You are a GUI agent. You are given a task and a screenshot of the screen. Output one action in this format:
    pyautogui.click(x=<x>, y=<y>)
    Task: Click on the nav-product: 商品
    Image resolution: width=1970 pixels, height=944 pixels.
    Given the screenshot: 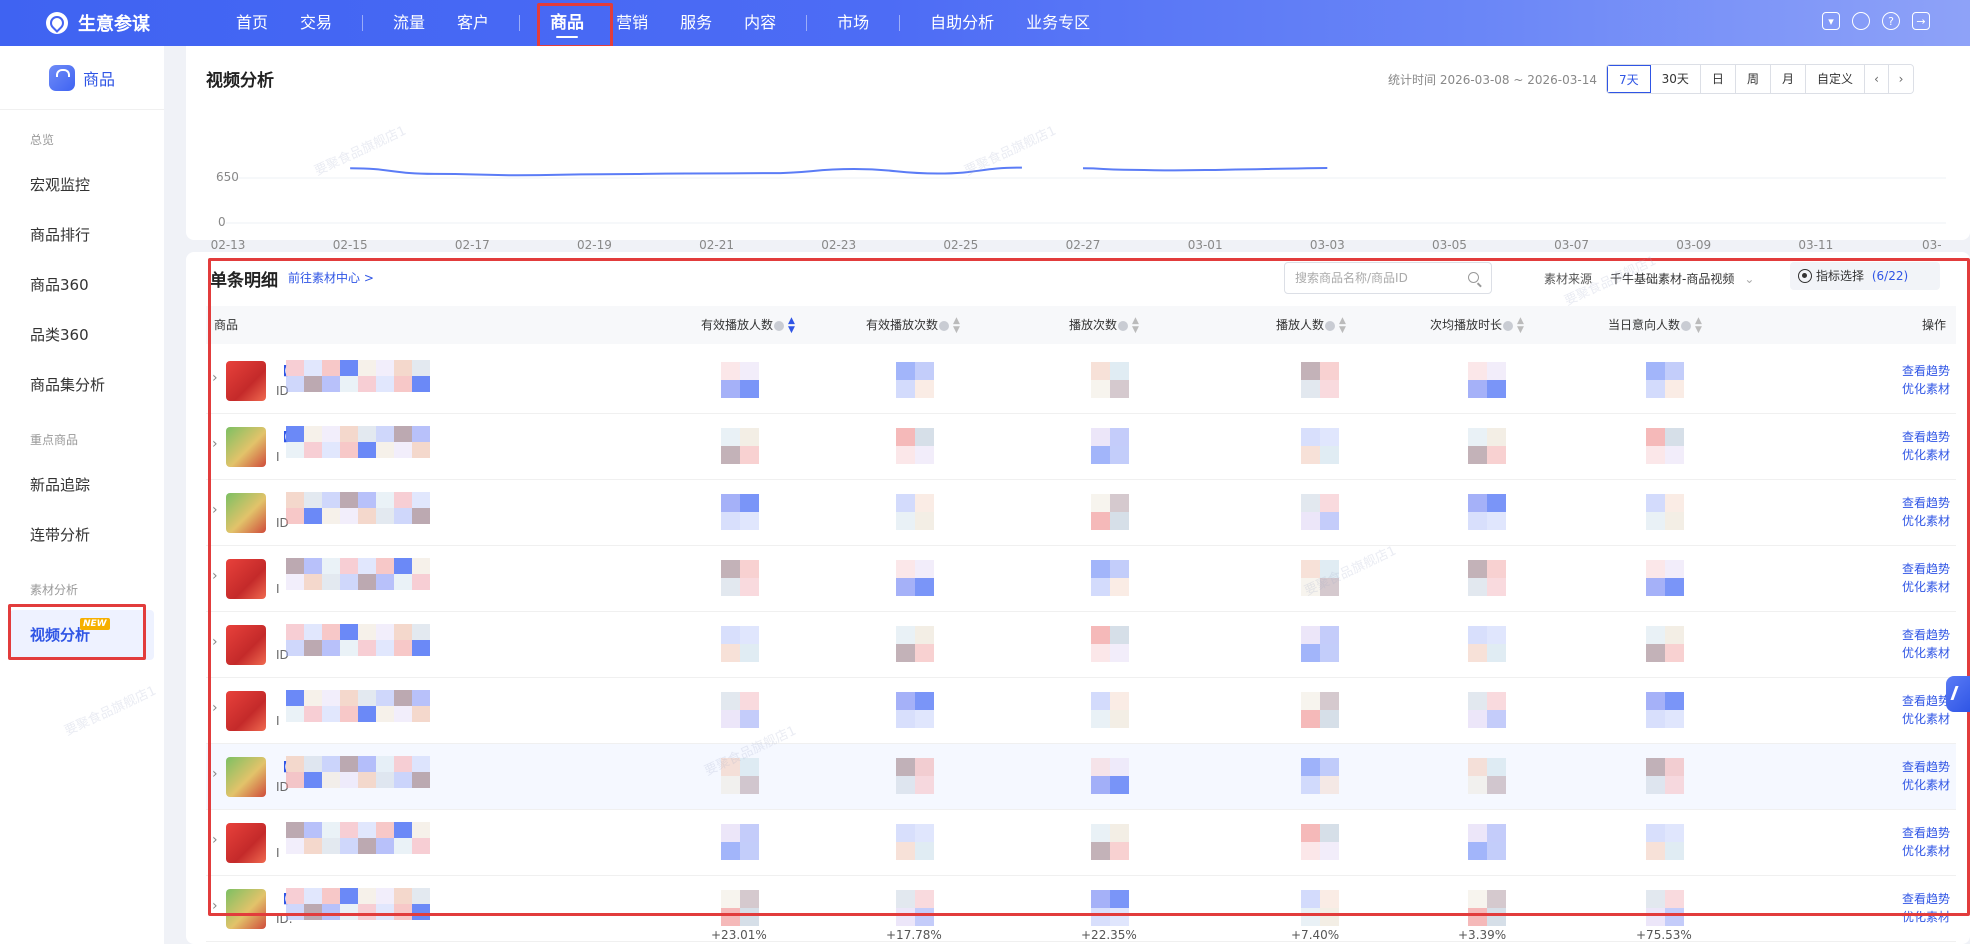 What is the action you would take?
    pyautogui.click(x=567, y=23)
    